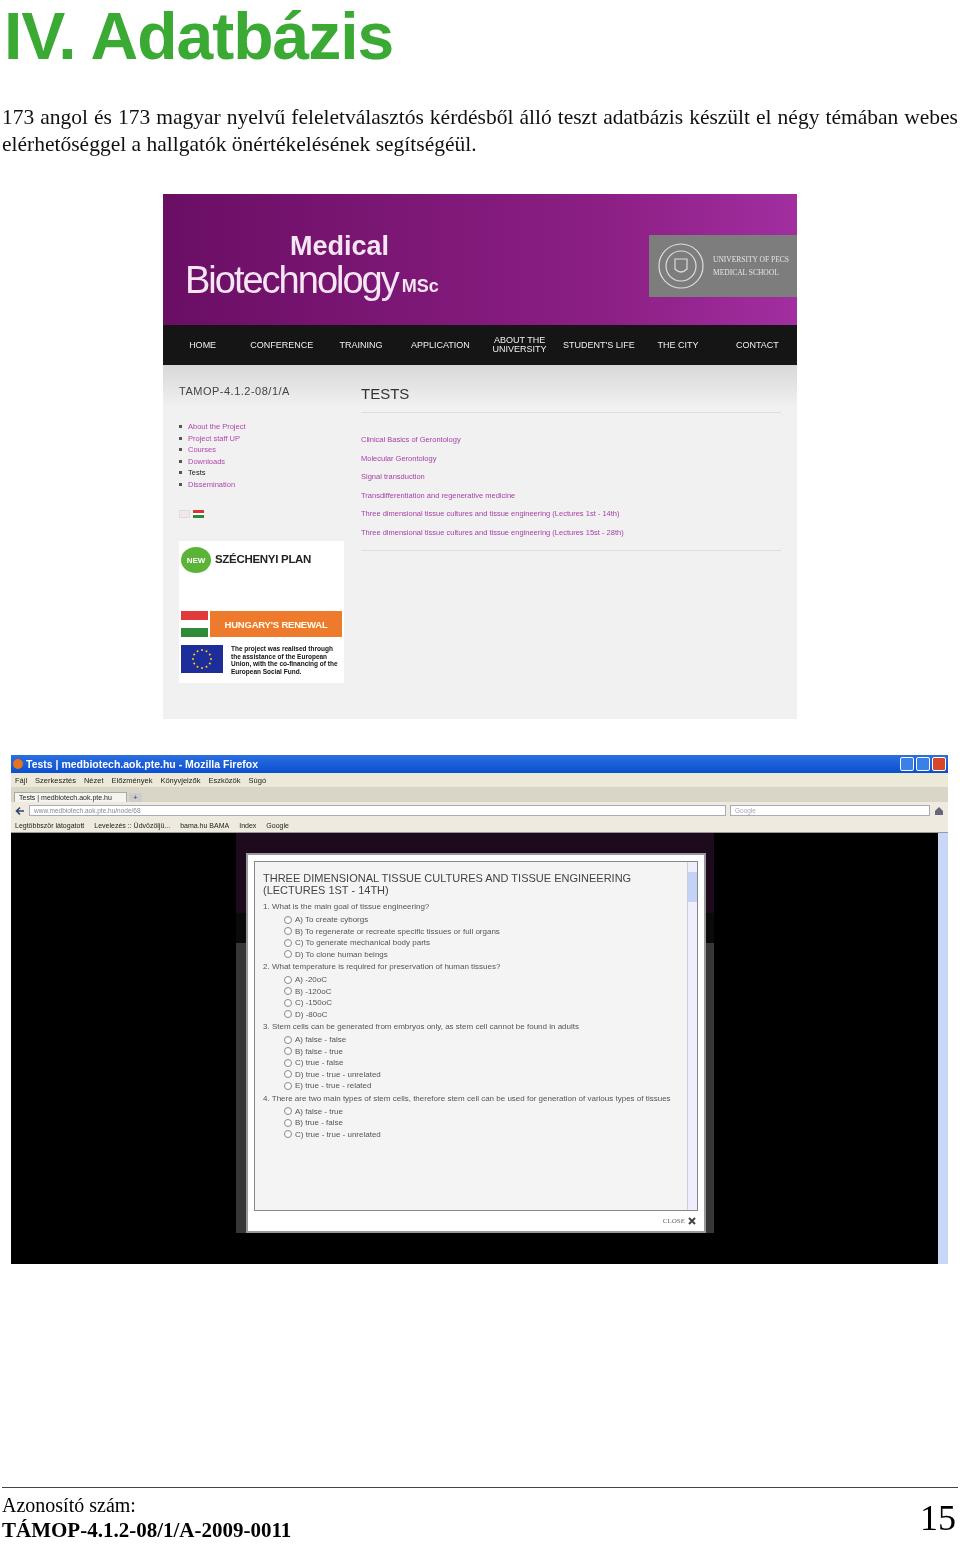 Image resolution: width=960 pixels, height=1545 pixels. What do you see at coordinates (448, 884) in the screenshot?
I see `dialog-title: THREE DIMENSIONAL TISSUE CULTURES AND TISSUE ENGINEERING (LECTURES 1ST - 14TH)` at bounding box center [448, 884].